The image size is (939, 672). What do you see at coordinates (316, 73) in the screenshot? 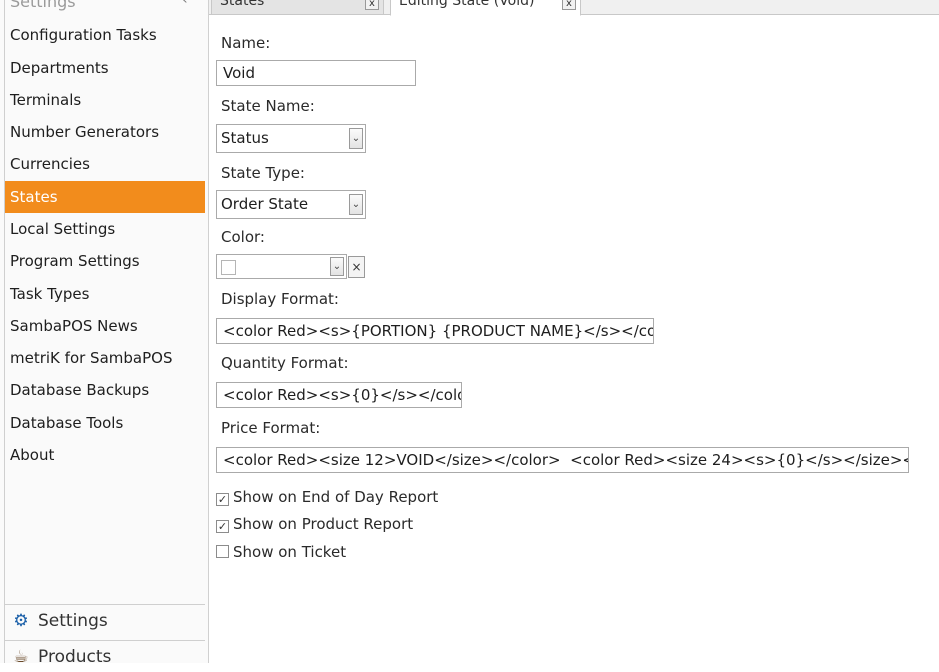
I see `name-input: Void` at bounding box center [316, 73].